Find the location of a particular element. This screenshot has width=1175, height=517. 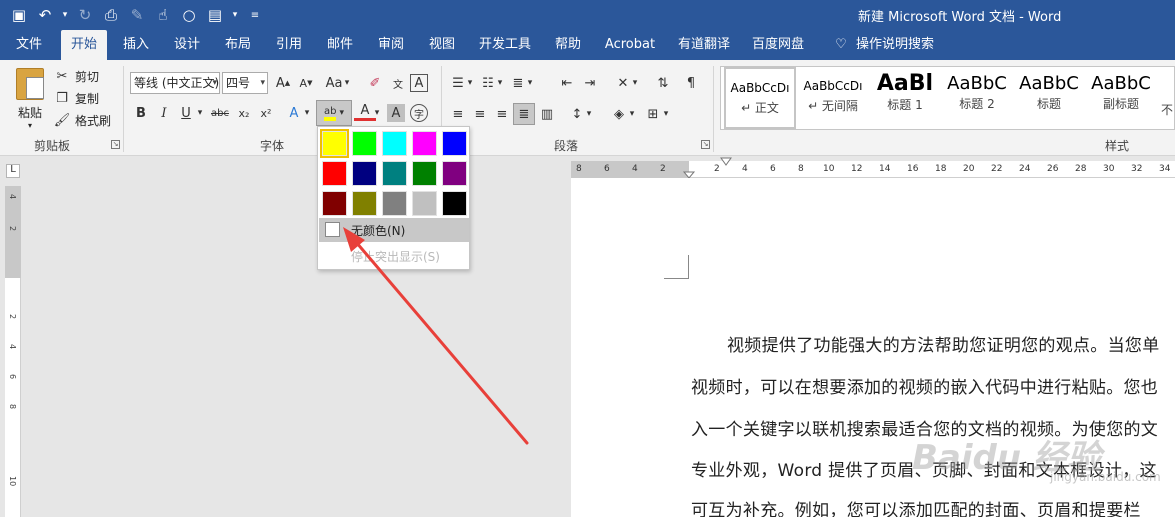

style-more: 不 is located at coordinates (1165, 98).